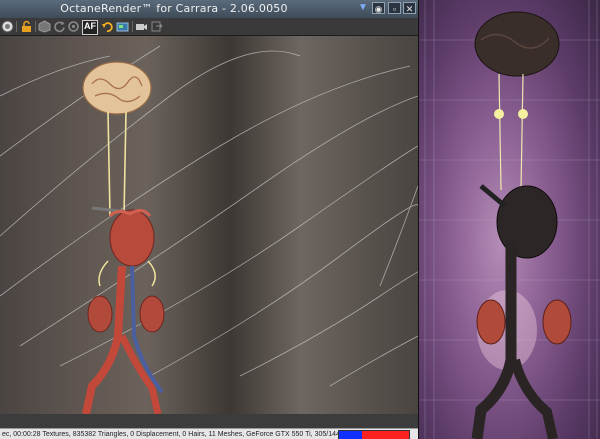 Image resolution: width=600 pixels, height=439 pixels. I want to click on render-toolbar: AF, so click(209, 27).